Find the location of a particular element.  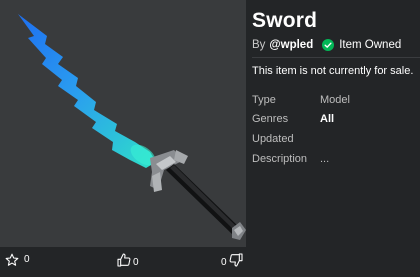

detail-label: Updated is located at coordinates (273, 139).